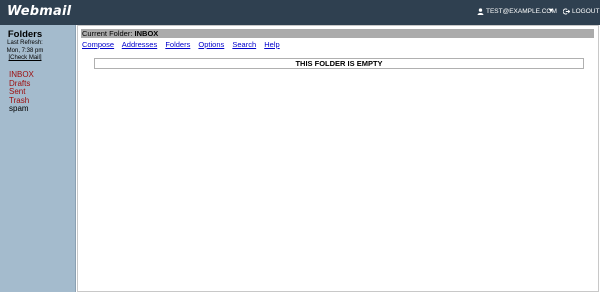 This screenshot has height=292, width=600. Describe the element at coordinates (21, 109) in the screenshot. I see `folder-spam: spam` at that location.